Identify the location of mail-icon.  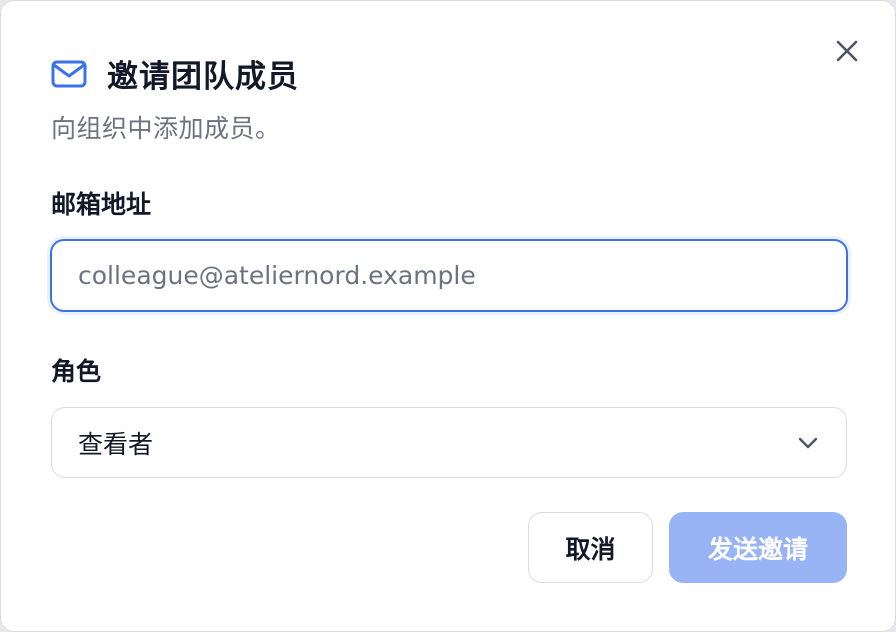
(70, 74).